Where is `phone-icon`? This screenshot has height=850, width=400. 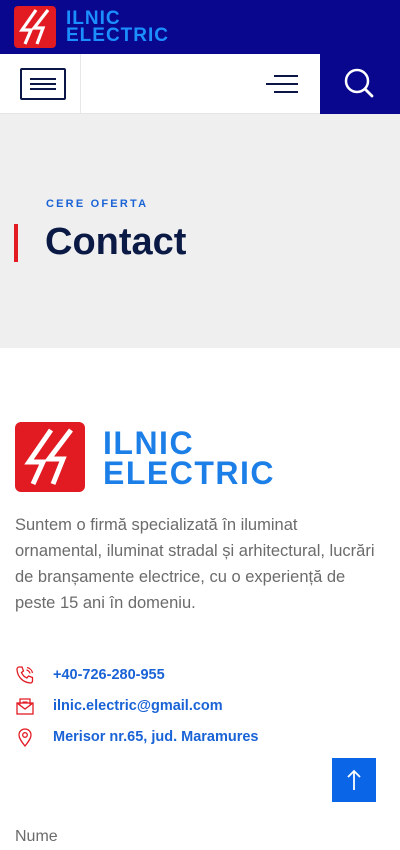 phone-icon is located at coordinates (25, 675).